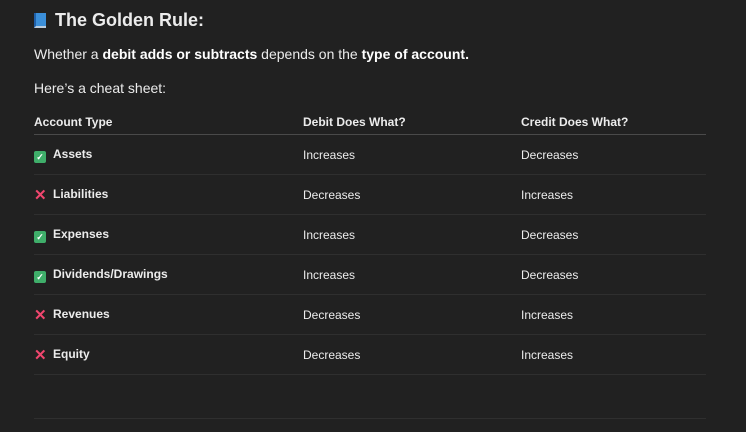  Describe the element at coordinates (180, 54) in the screenshot. I see `intro-bold-1: debit adds or subtracts` at that location.